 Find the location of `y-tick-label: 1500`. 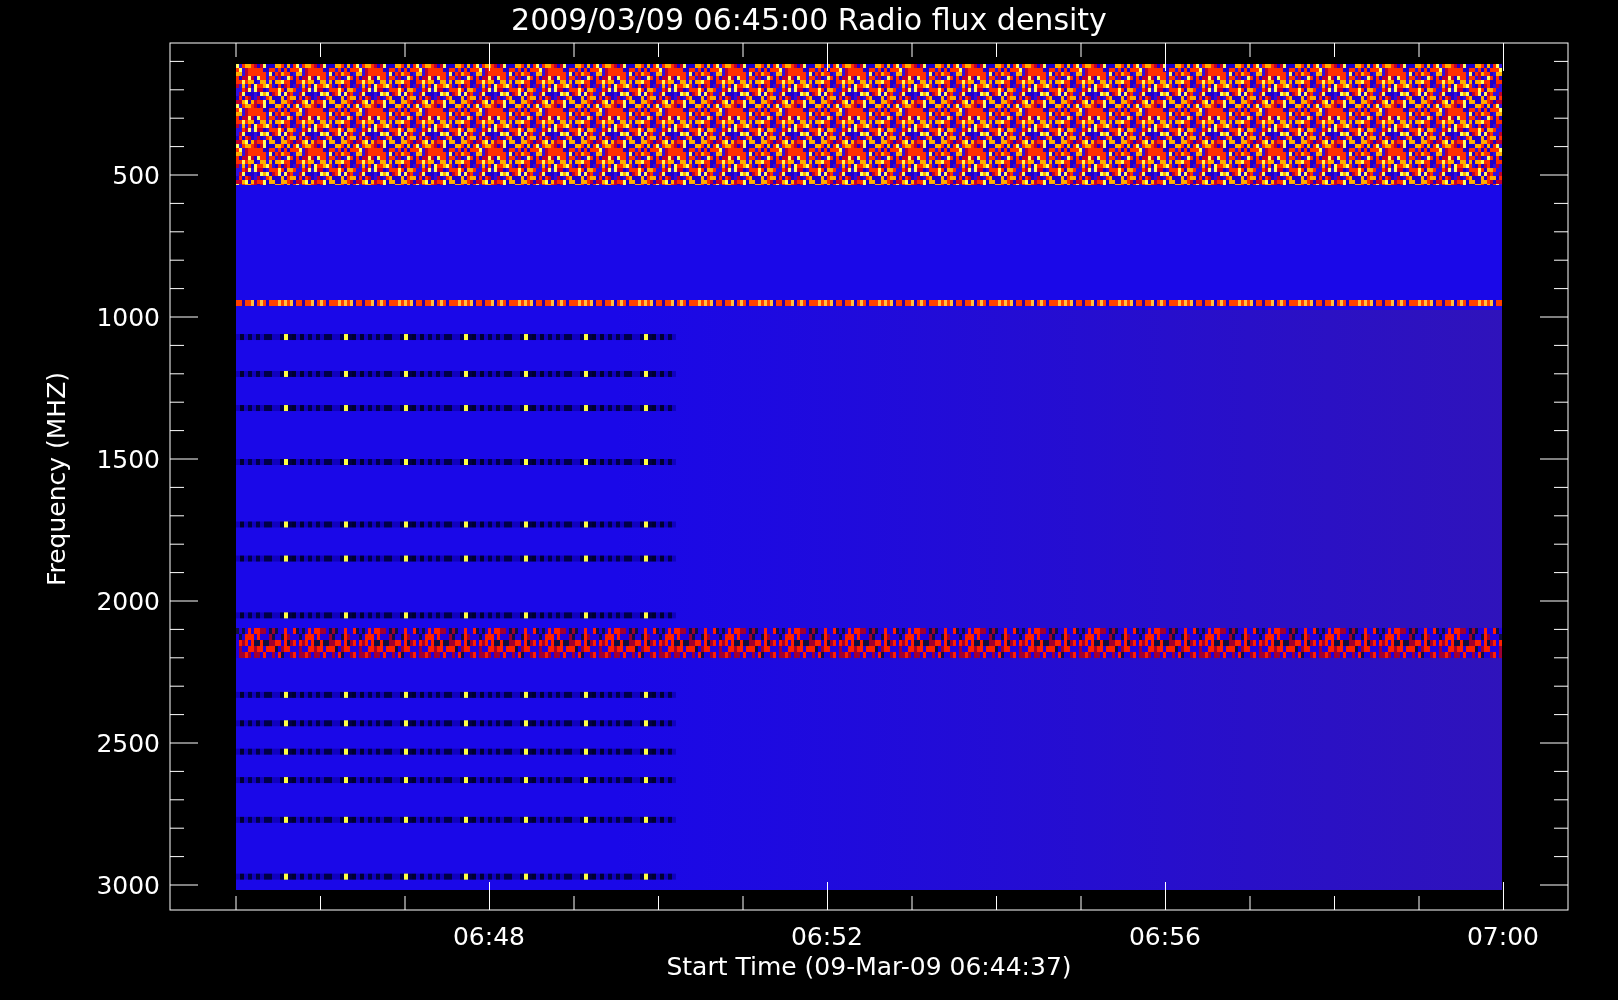

y-tick-label: 1500 is located at coordinates (128, 459).